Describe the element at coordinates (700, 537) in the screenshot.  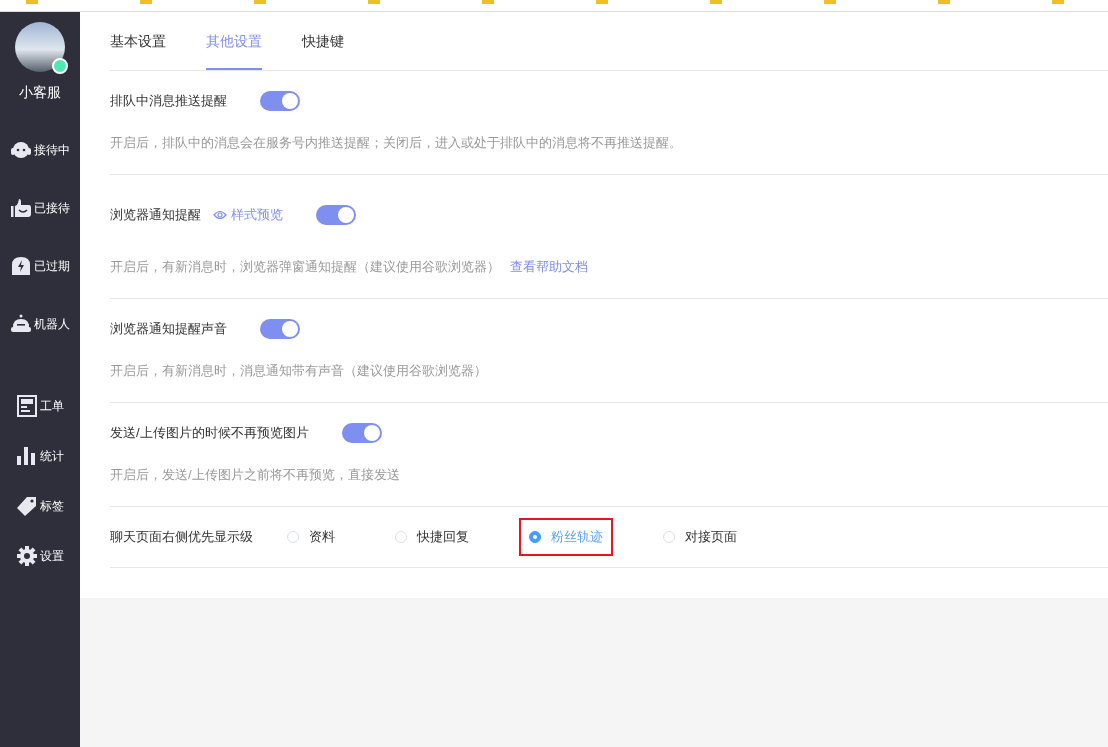
I see `radio-option: 对接页面` at that location.